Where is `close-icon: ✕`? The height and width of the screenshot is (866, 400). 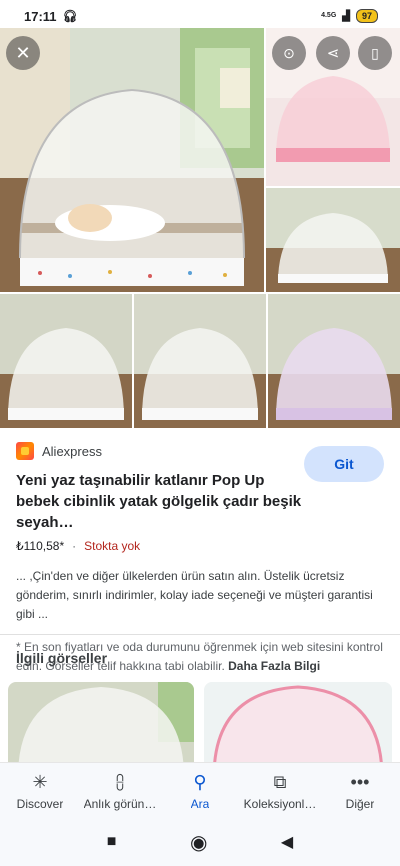 close-icon: ✕ is located at coordinates (23, 53).